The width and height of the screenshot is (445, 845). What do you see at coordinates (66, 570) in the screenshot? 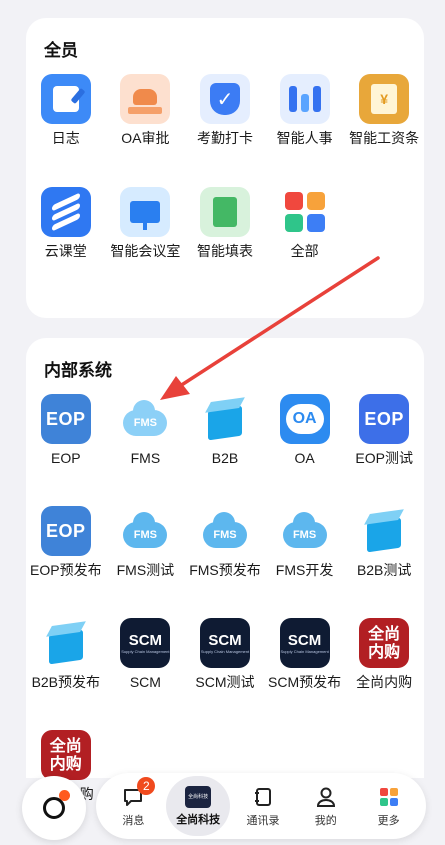
I see `app-label: EOP预发布` at bounding box center [66, 570].